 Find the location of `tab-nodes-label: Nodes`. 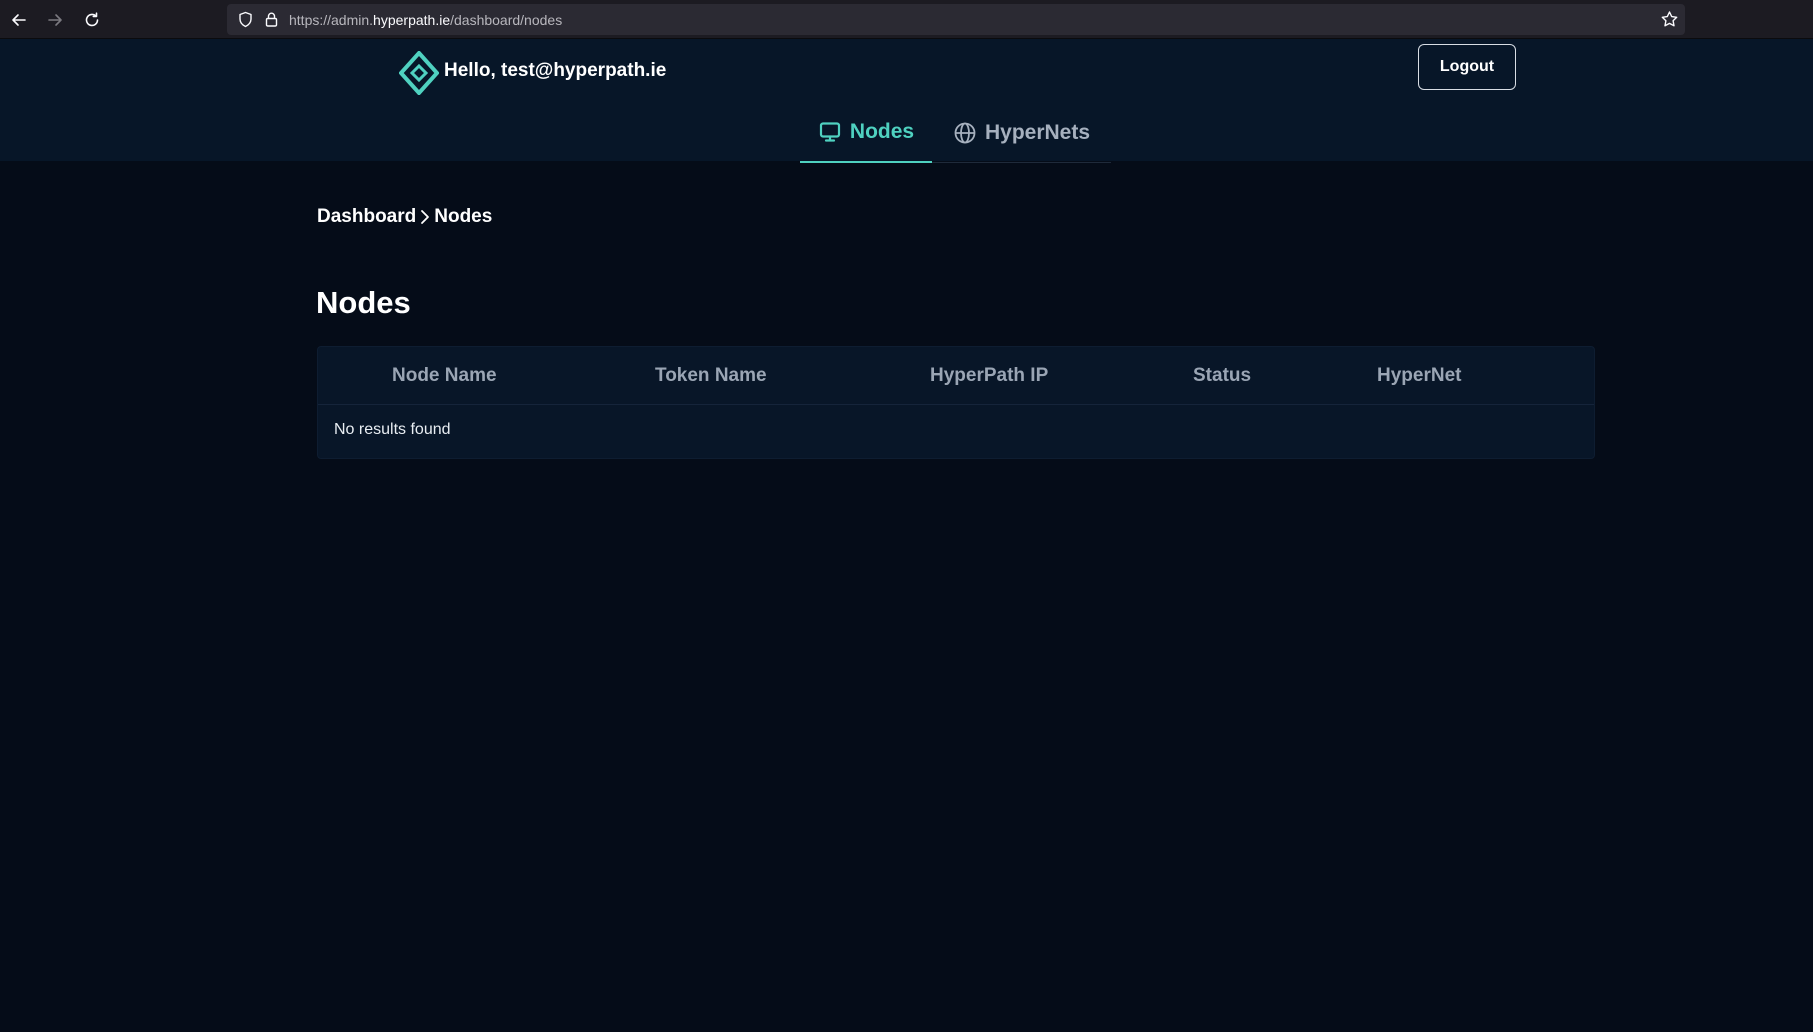

tab-nodes-label: Nodes is located at coordinates (882, 131).